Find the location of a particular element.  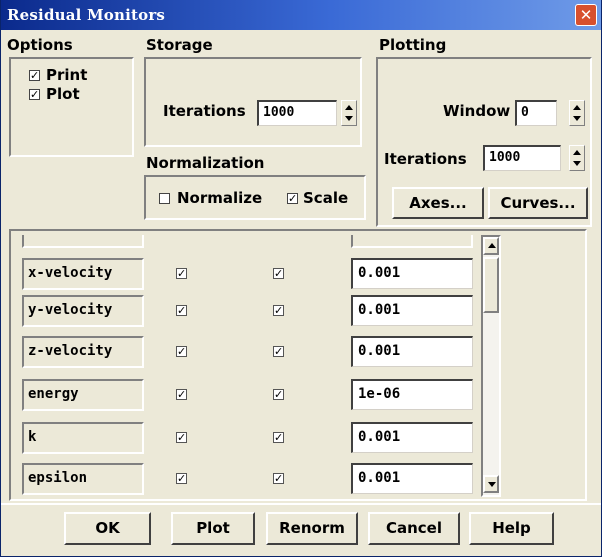

plot-iterations-label: Iterations is located at coordinates (425, 159).